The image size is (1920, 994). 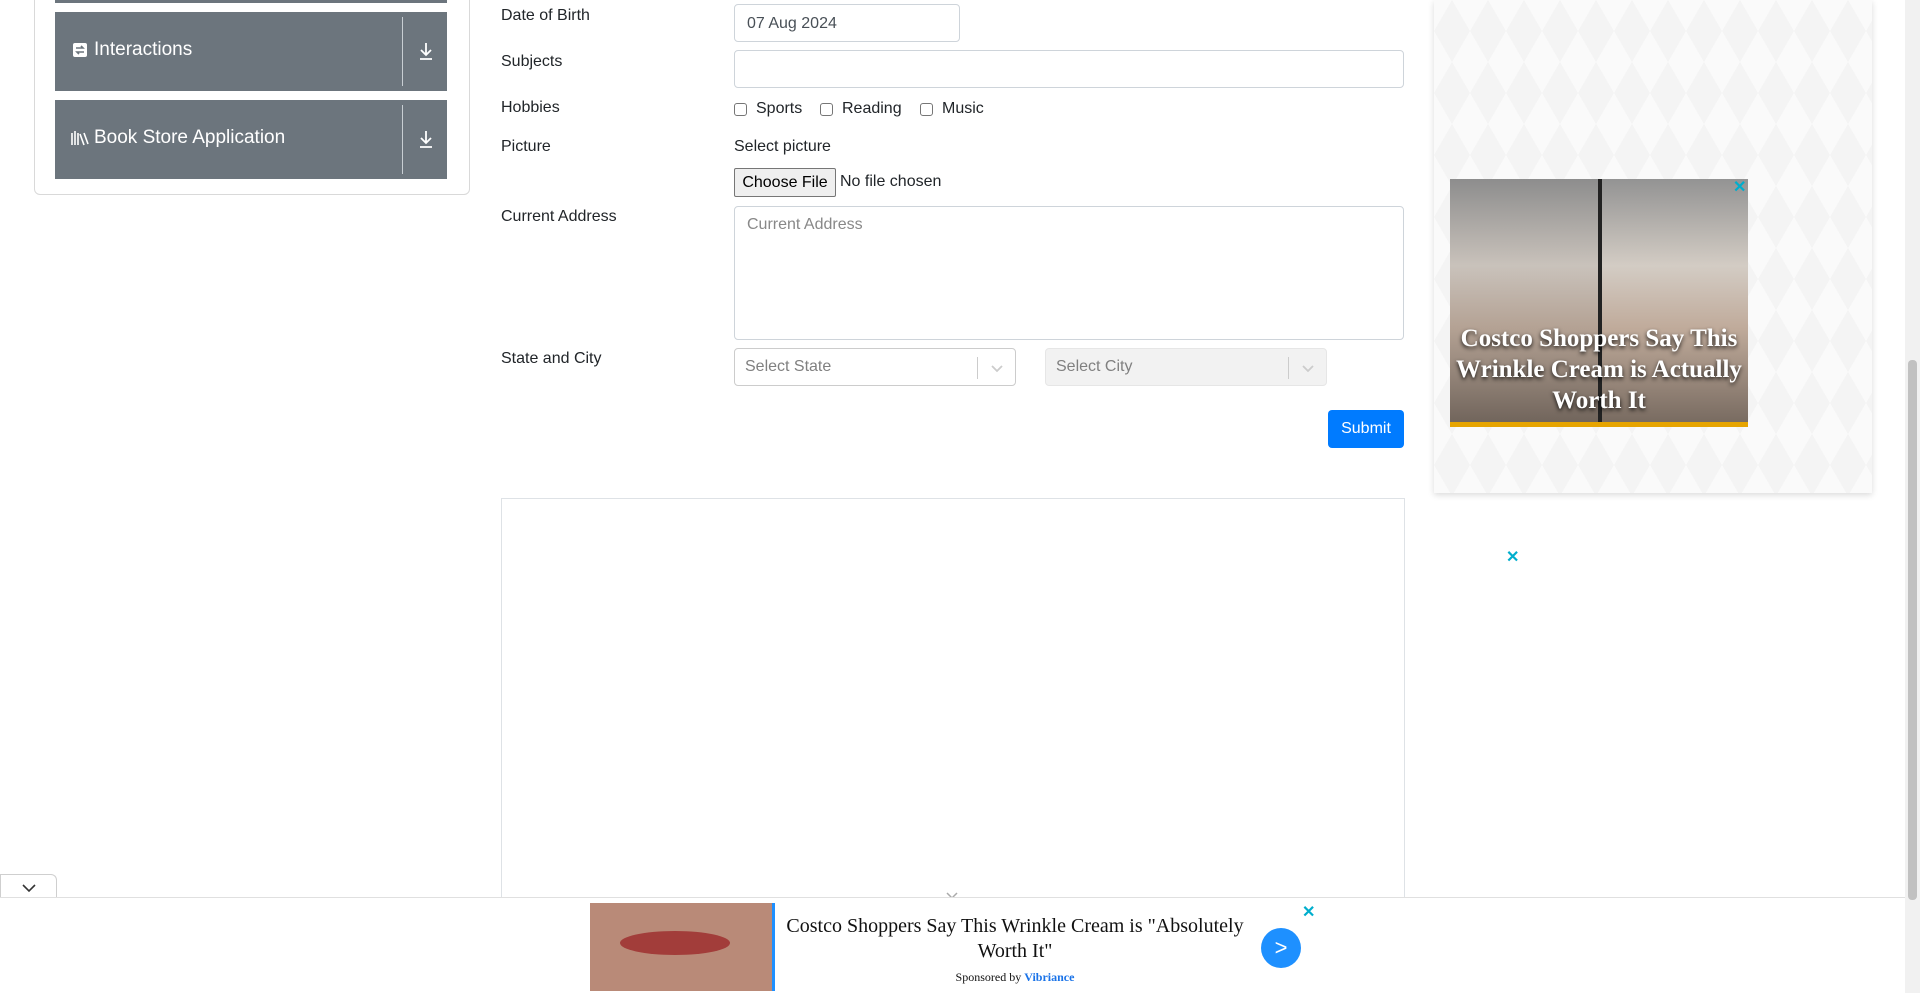 What do you see at coordinates (80, 138) in the screenshot?
I see `book-store-icon` at bounding box center [80, 138].